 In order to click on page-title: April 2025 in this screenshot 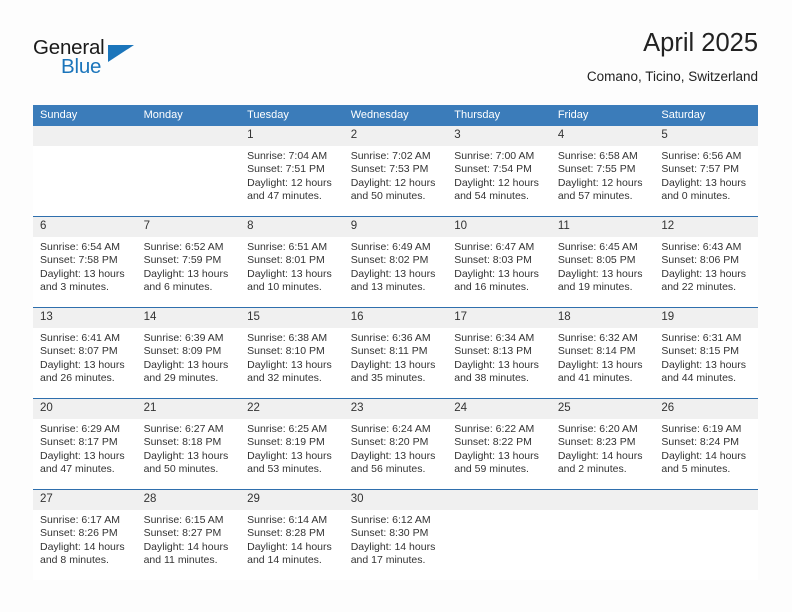, I will do `click(700, 43)`.